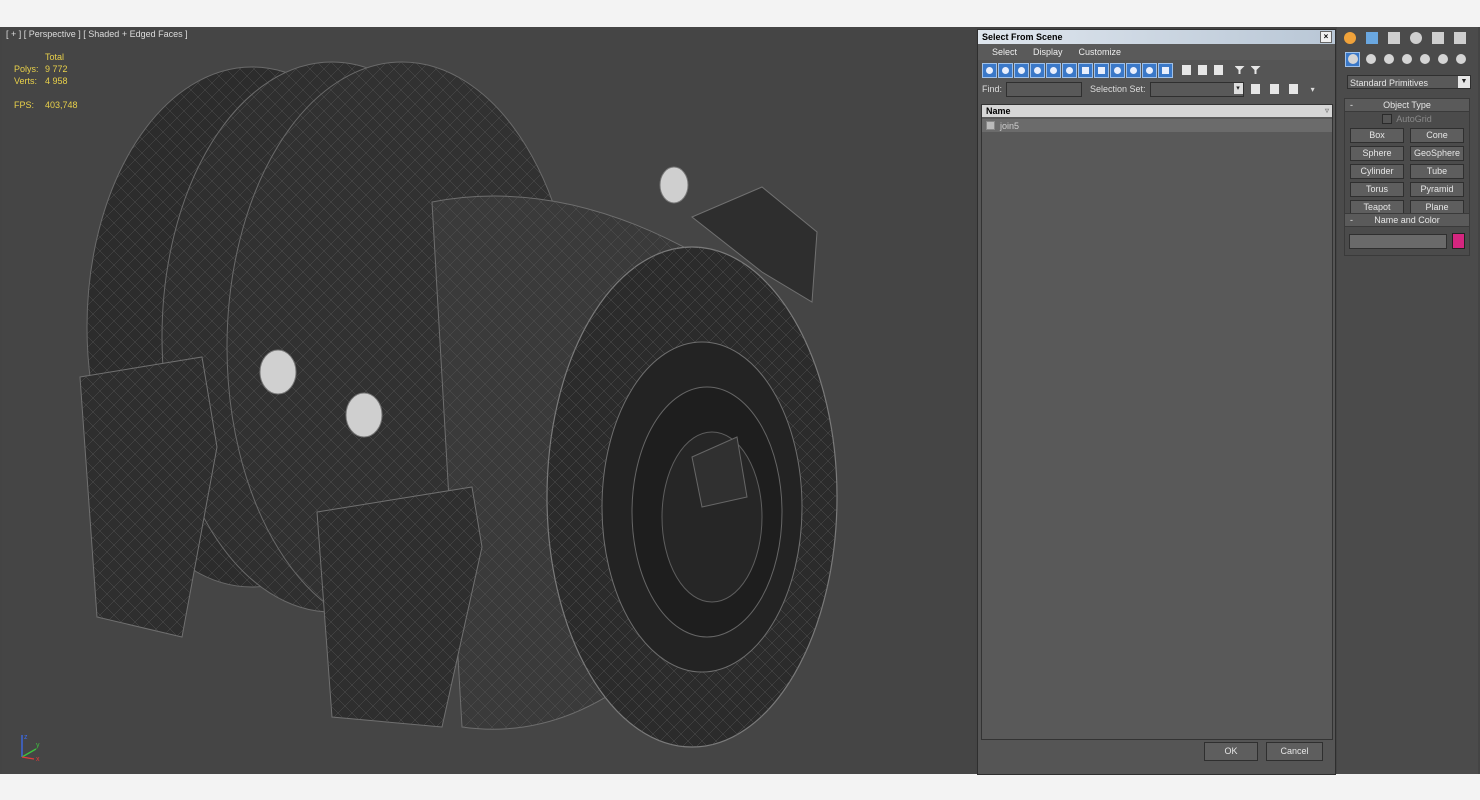 Image resolution: width=1480 pixels, height=800 pixels. Describe the element at coordinates (30, 748) in the screenshot. I see `axis-gizmo-icon: z y x` at that location.